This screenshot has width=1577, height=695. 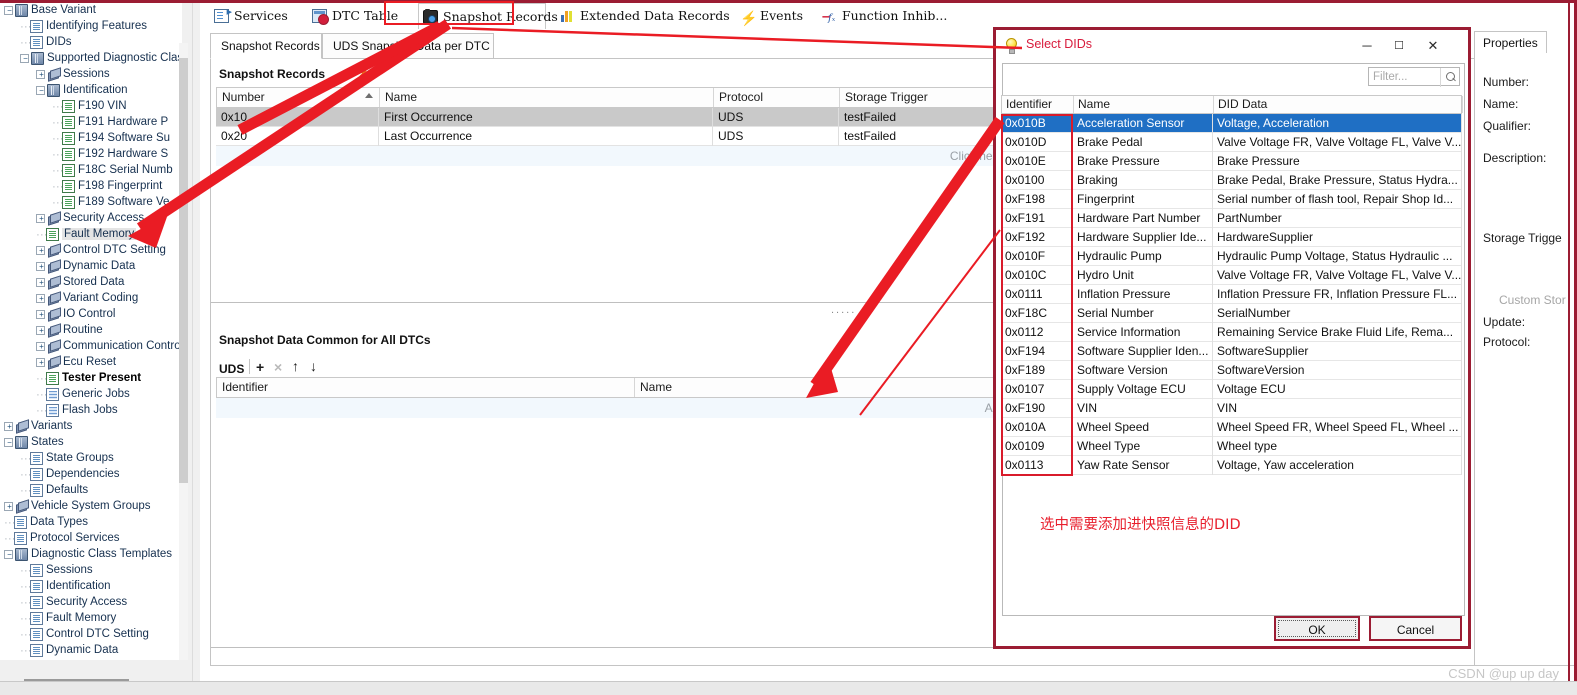 I want to click on maximize-icon: ☐, so click(x=1399, y=46).